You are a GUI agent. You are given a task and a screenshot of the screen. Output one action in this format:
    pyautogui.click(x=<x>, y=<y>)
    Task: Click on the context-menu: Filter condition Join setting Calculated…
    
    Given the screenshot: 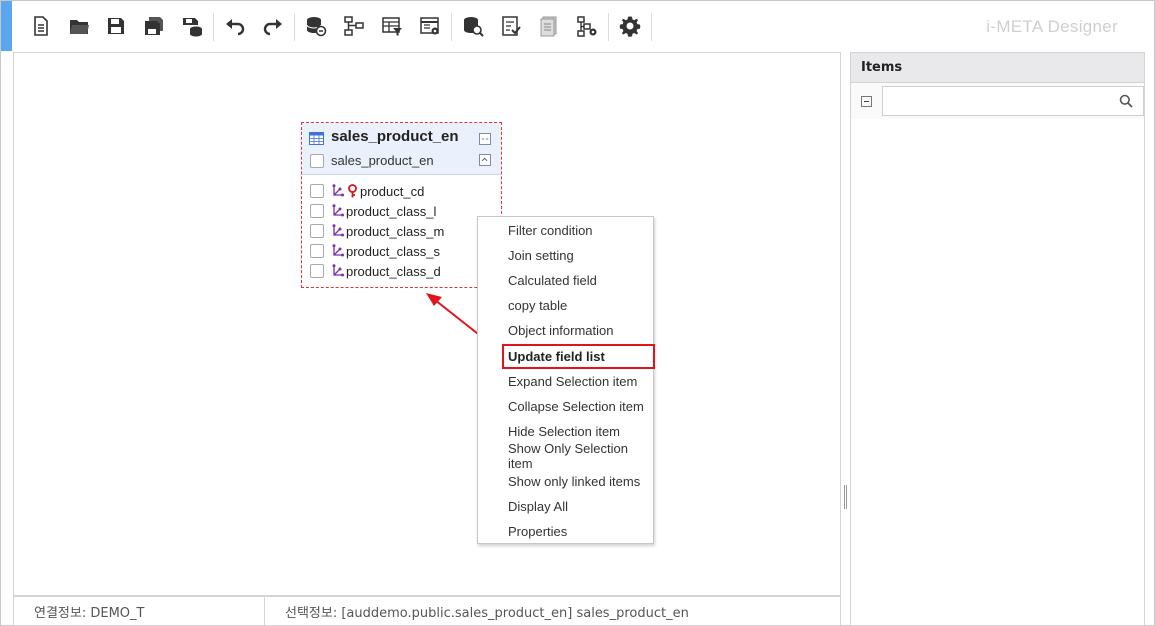 What is the action you would take?
    pyautogui.click(x=566, y=380)
    